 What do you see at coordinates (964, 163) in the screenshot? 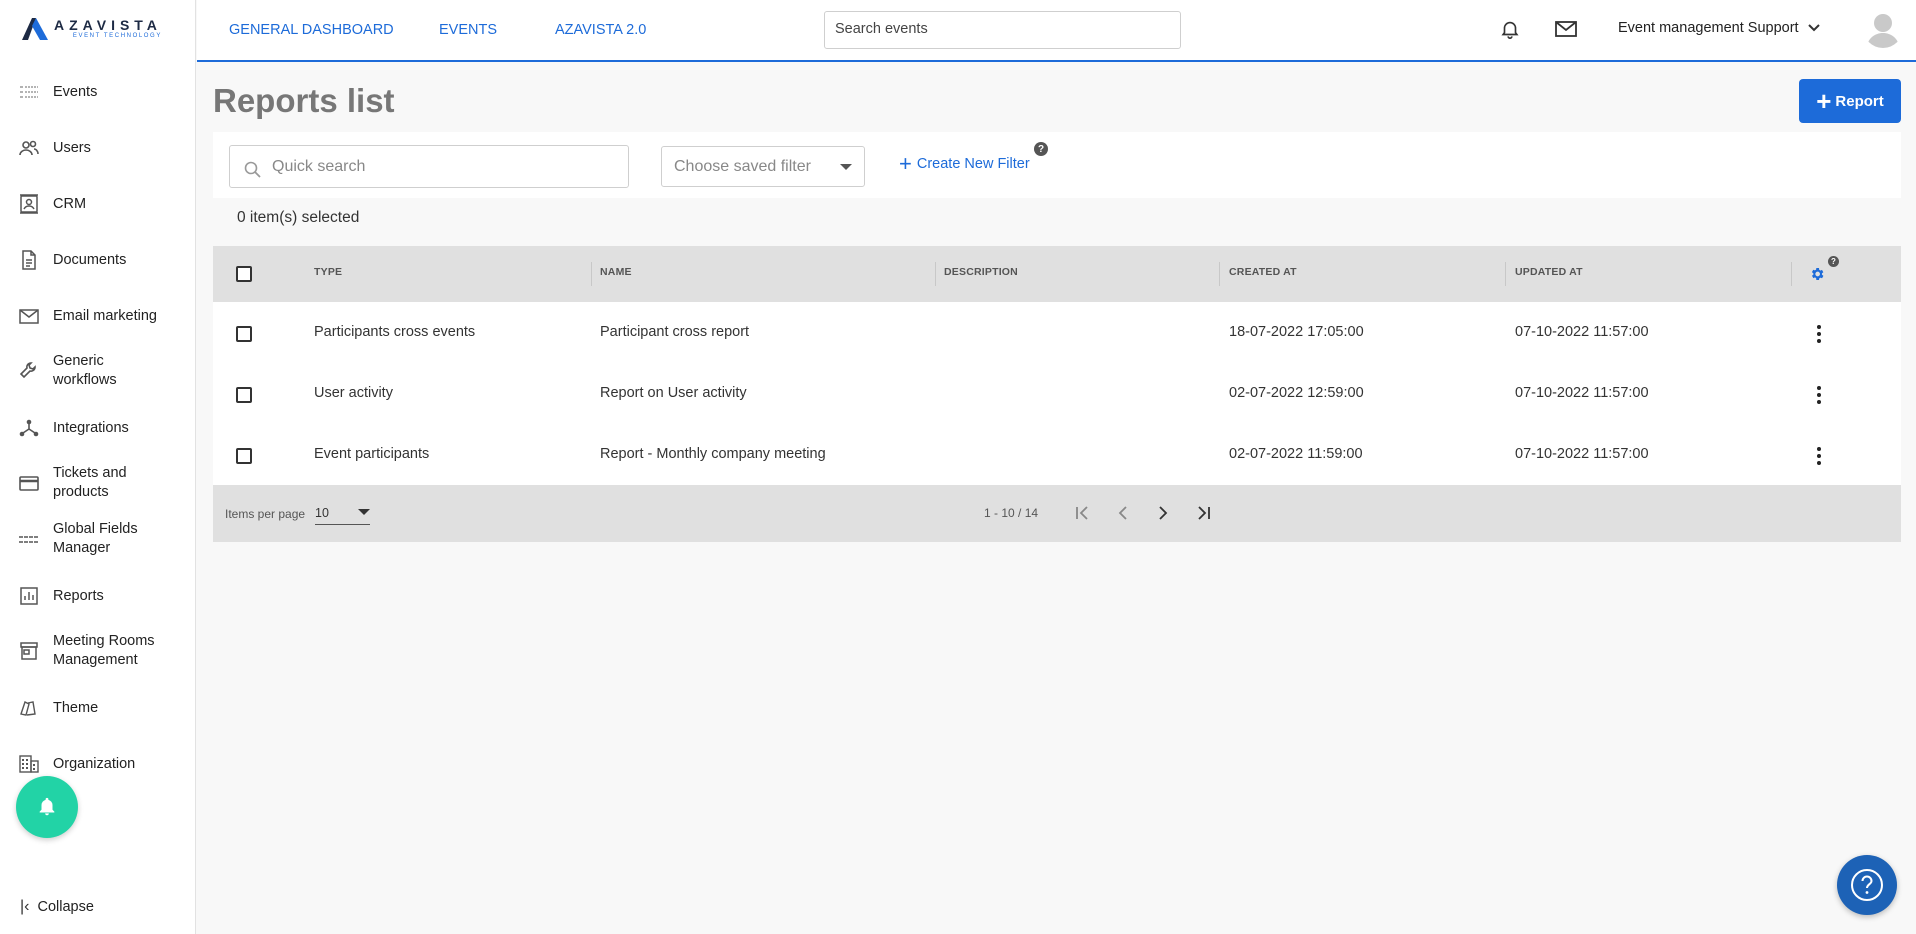
I see `create-filter-button: + Create New Filter` at bounding box center [964, 163].